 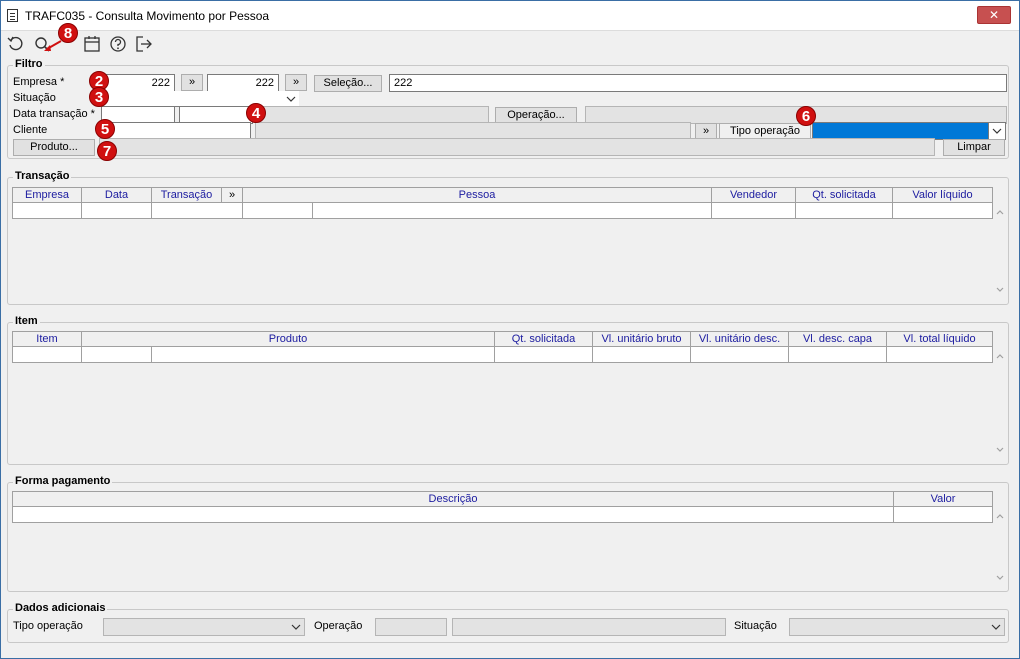 I want to click on dados-operacao-name-field, so click(x=589, y=627).